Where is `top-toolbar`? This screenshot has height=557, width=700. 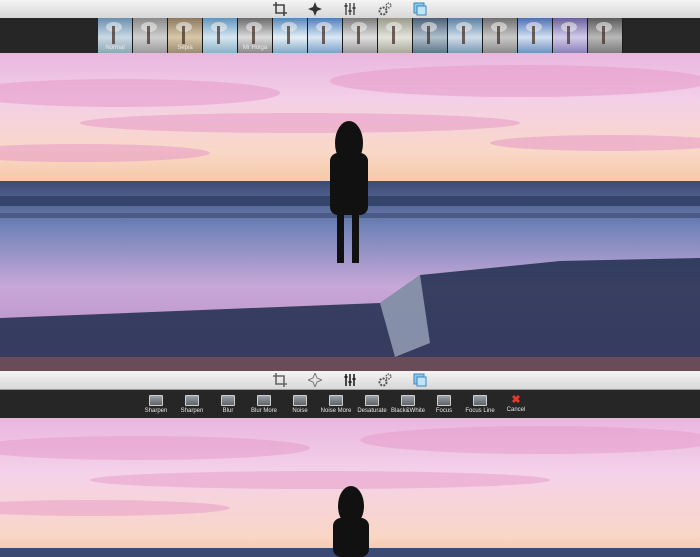
top-toolbar is located at coordinates (350, 9).